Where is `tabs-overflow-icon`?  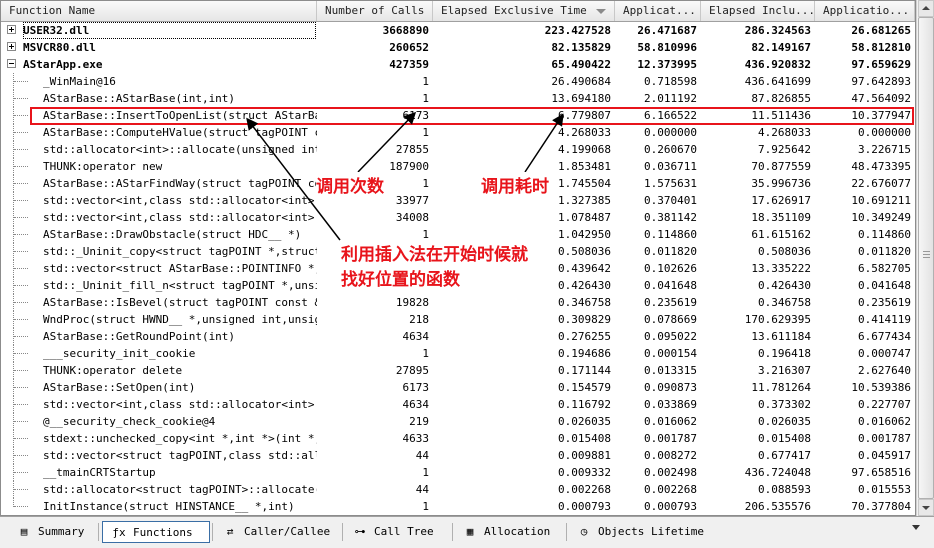 tabs-overflow-icon is located at coordinates (916, 527).